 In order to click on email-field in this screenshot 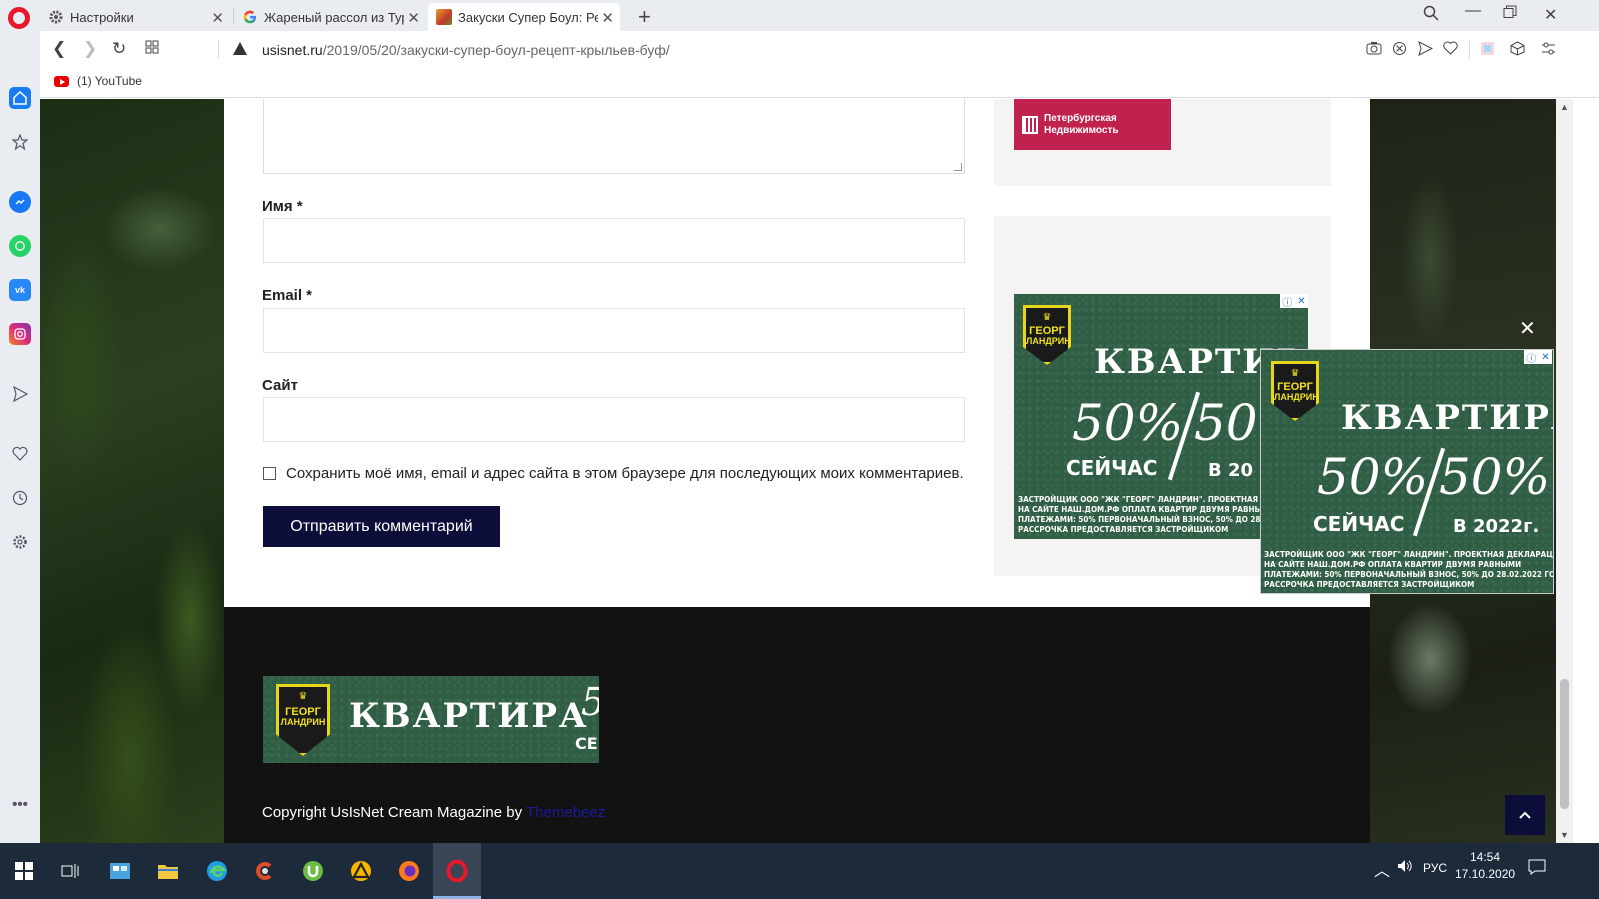, I will do `click(614, 330)`.